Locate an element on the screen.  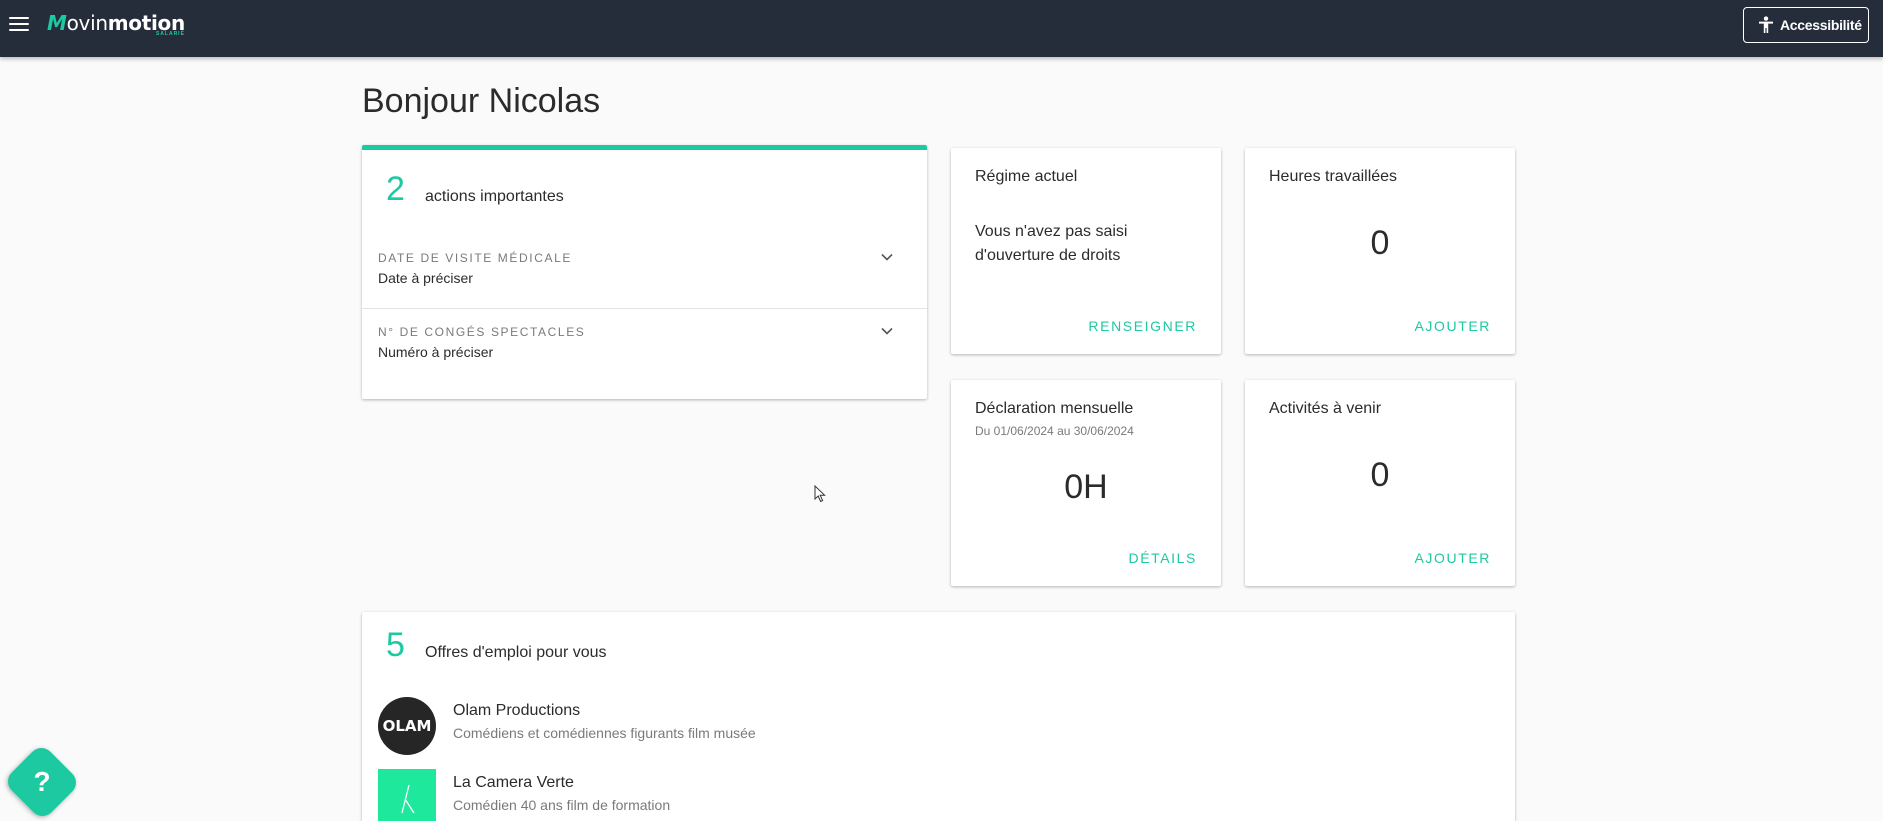
actions-count: 2 is located at coordinates (395, 189).